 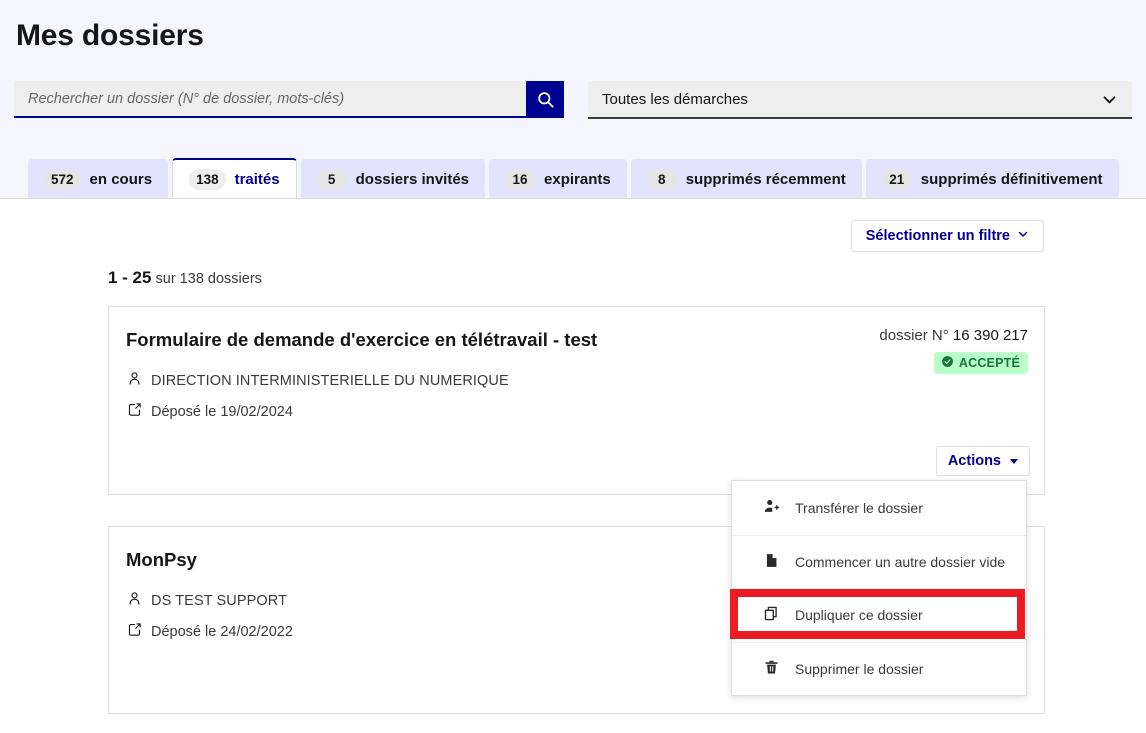 I want to click on search-bar, so click(x=289, y=99).